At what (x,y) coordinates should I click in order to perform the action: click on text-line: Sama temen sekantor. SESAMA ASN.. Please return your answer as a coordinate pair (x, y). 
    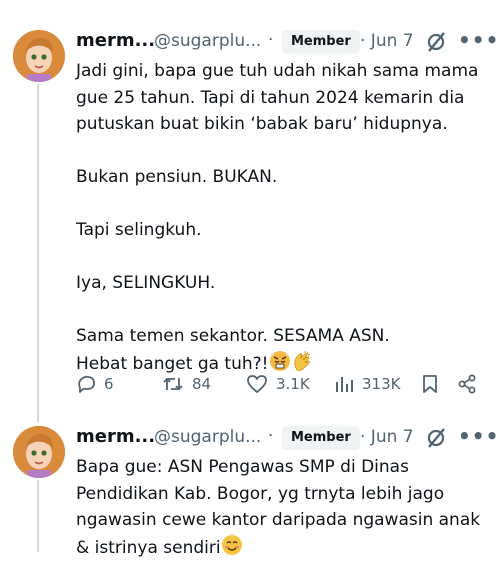
    Looking at the image, I should click on (233, 336).